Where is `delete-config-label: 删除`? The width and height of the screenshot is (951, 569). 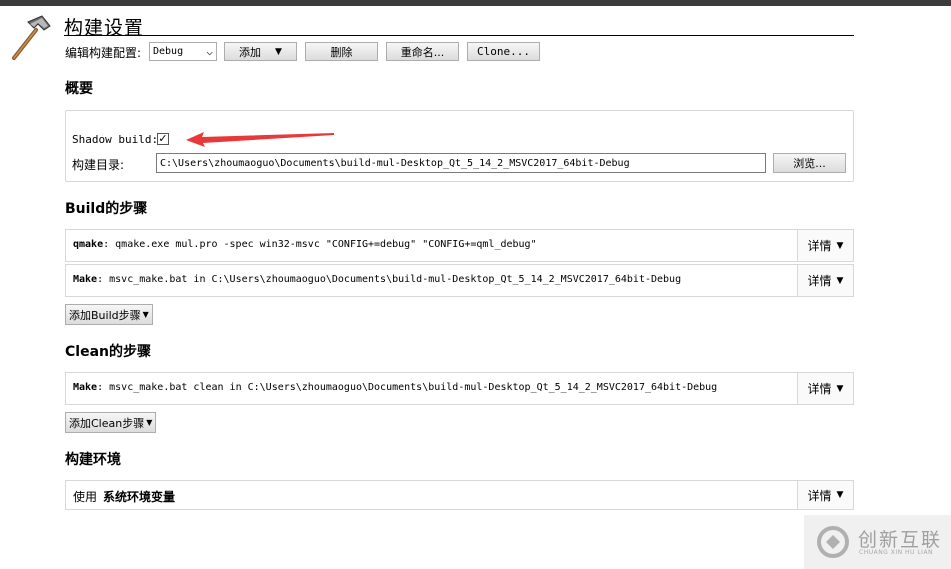 delete-config-label: 删除 is located at coordinates (341, 52).